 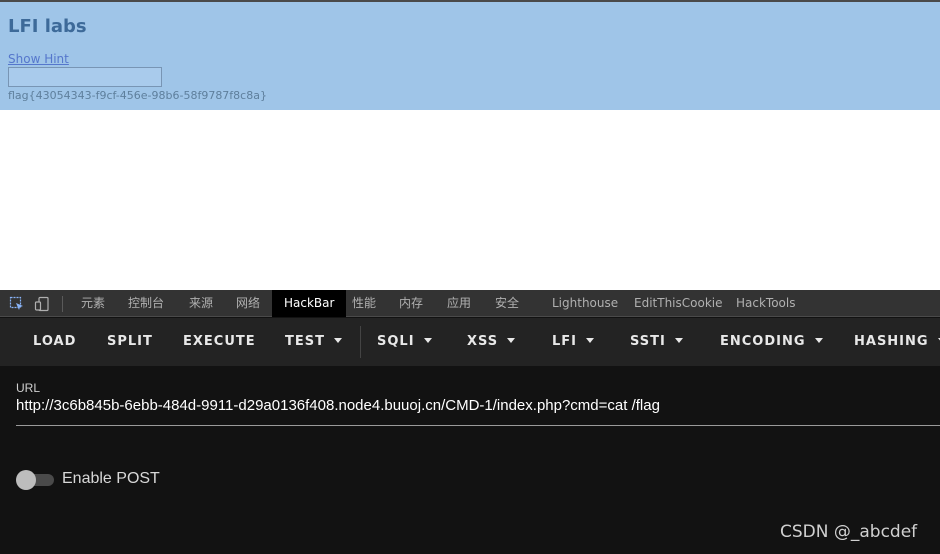 I want to click on tab-network: 网络, so click(x=248, y=303).